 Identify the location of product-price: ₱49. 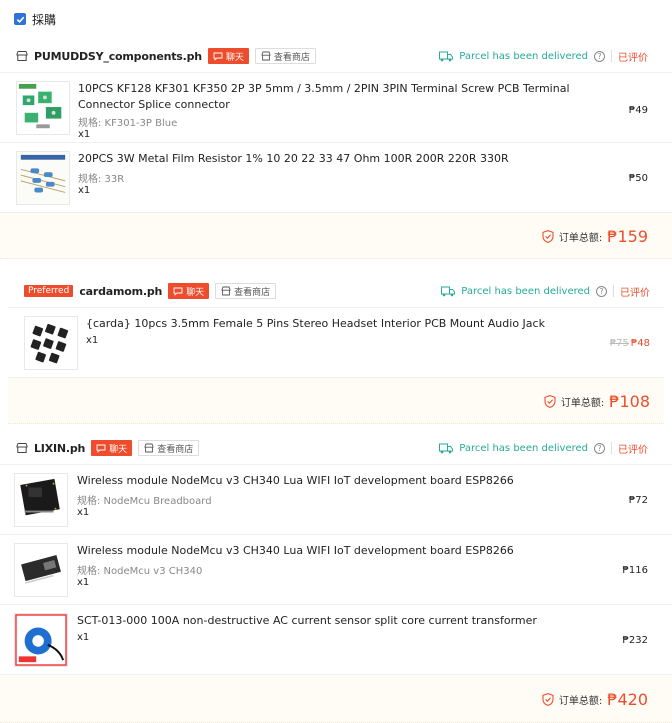
(638, 110).